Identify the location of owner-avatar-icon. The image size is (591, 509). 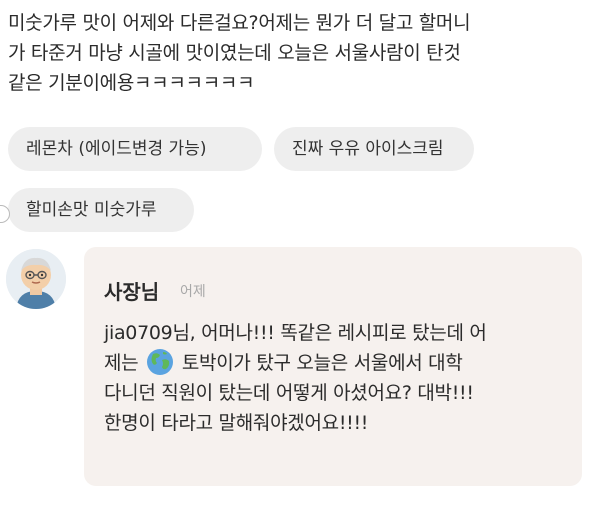
(36, 279).